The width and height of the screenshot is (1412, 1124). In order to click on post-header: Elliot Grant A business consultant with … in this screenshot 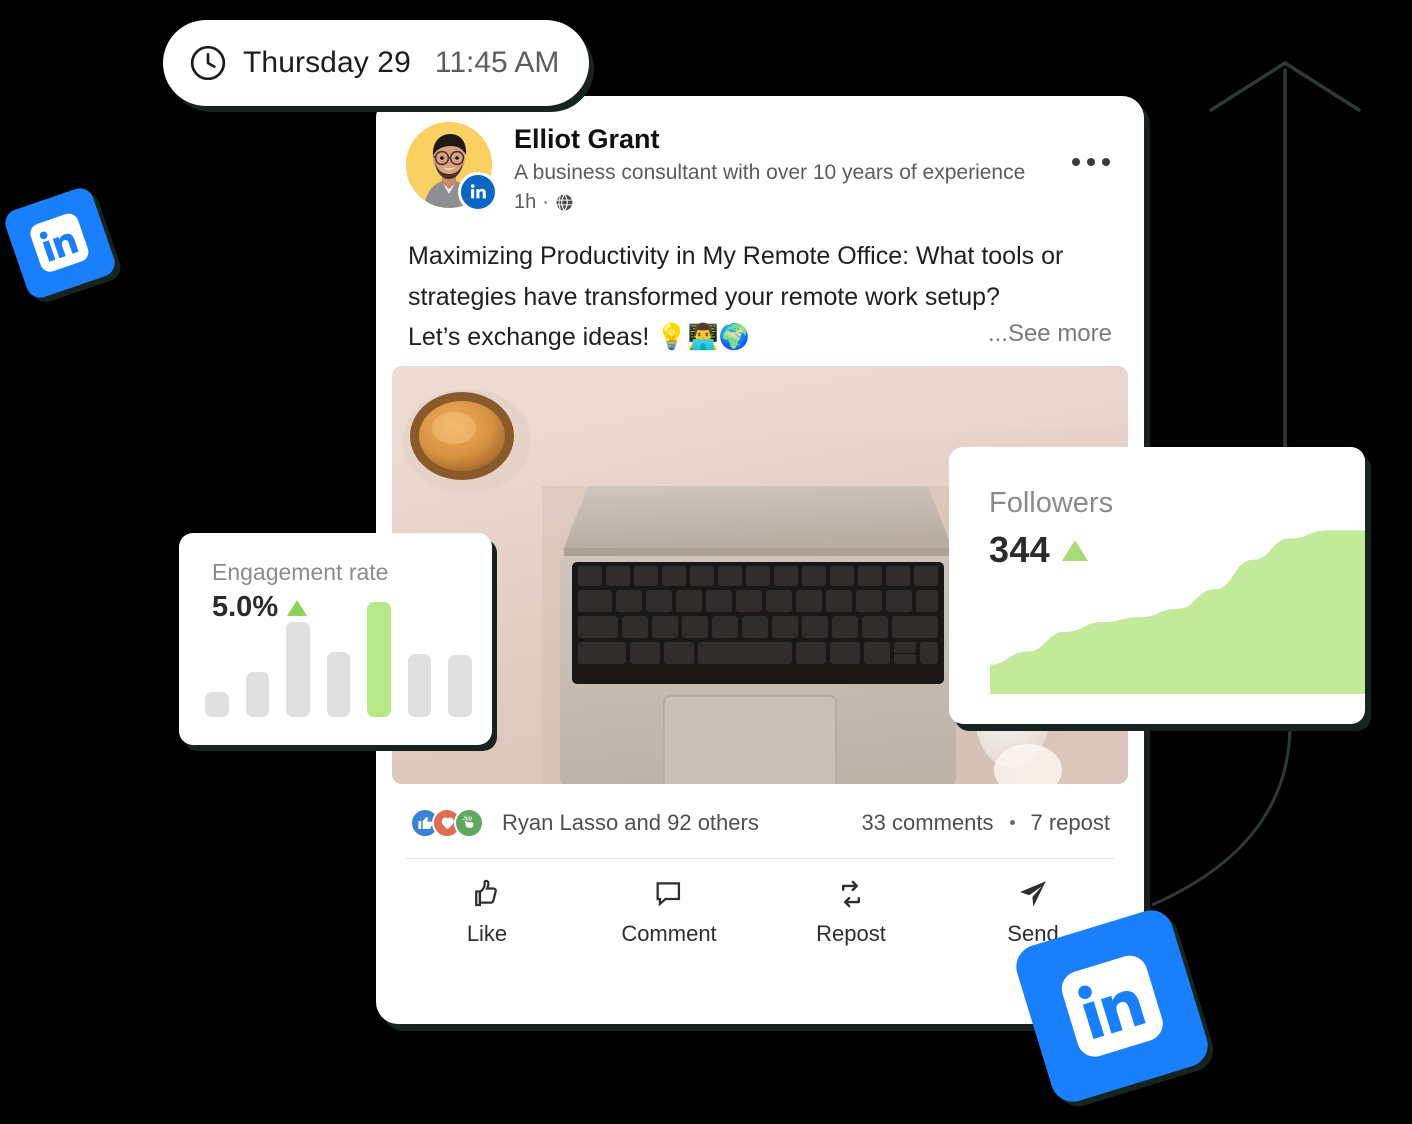, I will do `click(760, 155)`.